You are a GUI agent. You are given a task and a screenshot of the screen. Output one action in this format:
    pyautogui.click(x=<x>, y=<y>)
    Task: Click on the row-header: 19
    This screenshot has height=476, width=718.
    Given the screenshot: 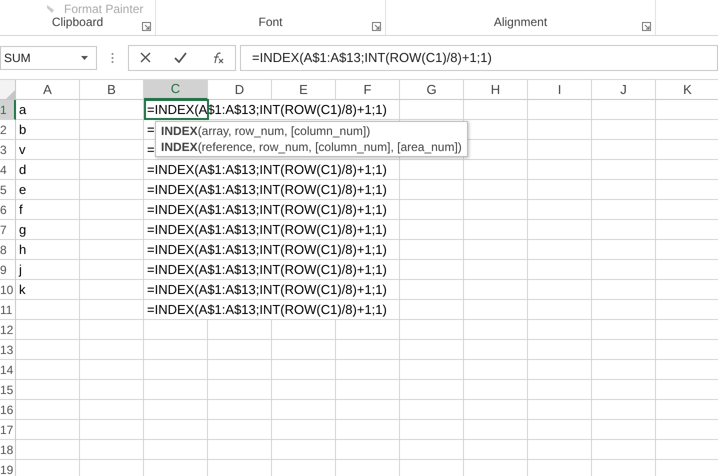 What is the action you would take?
    pyautogui.click(x=8, y=468)
    